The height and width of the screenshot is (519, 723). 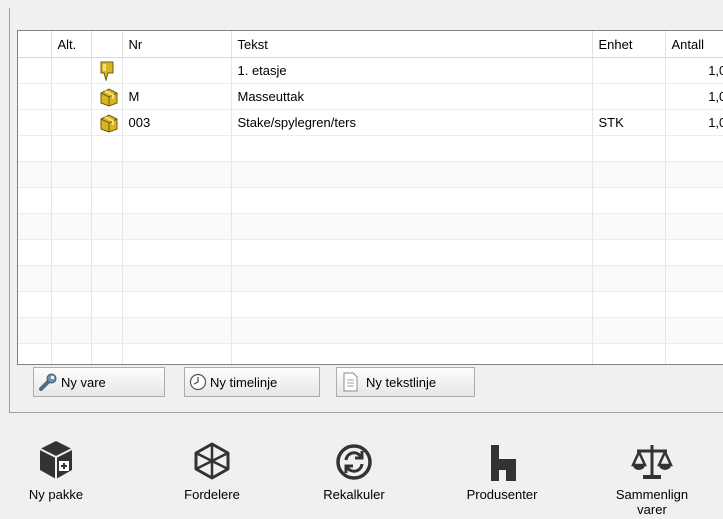 I want to click on location-pin-icon, so click(x=106, y=71).